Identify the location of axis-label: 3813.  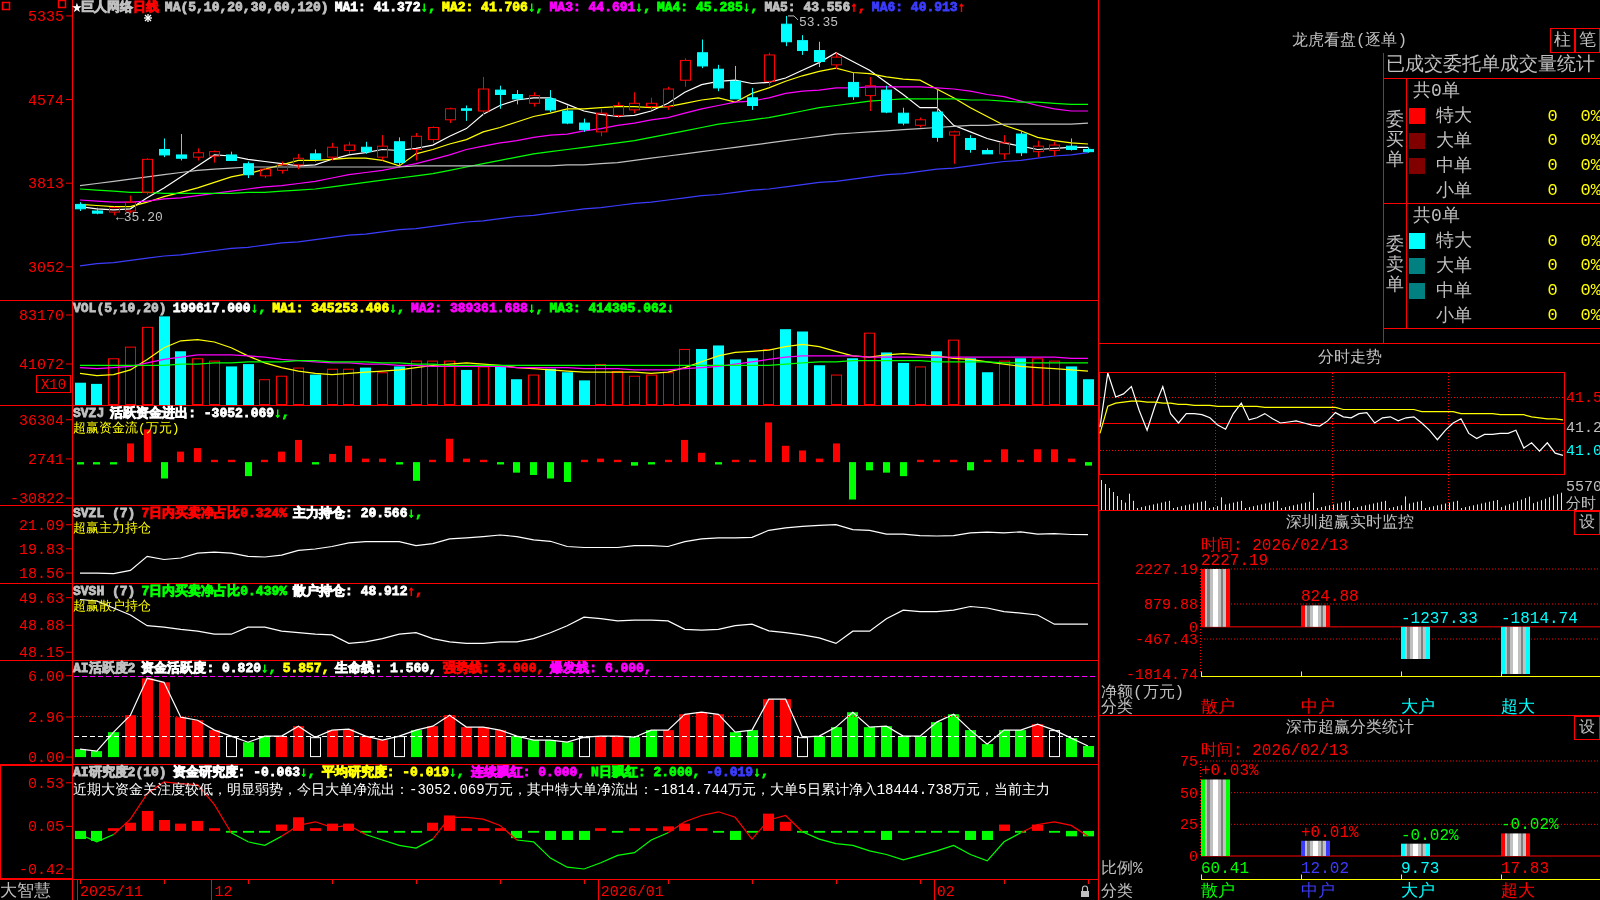
(46, 185).